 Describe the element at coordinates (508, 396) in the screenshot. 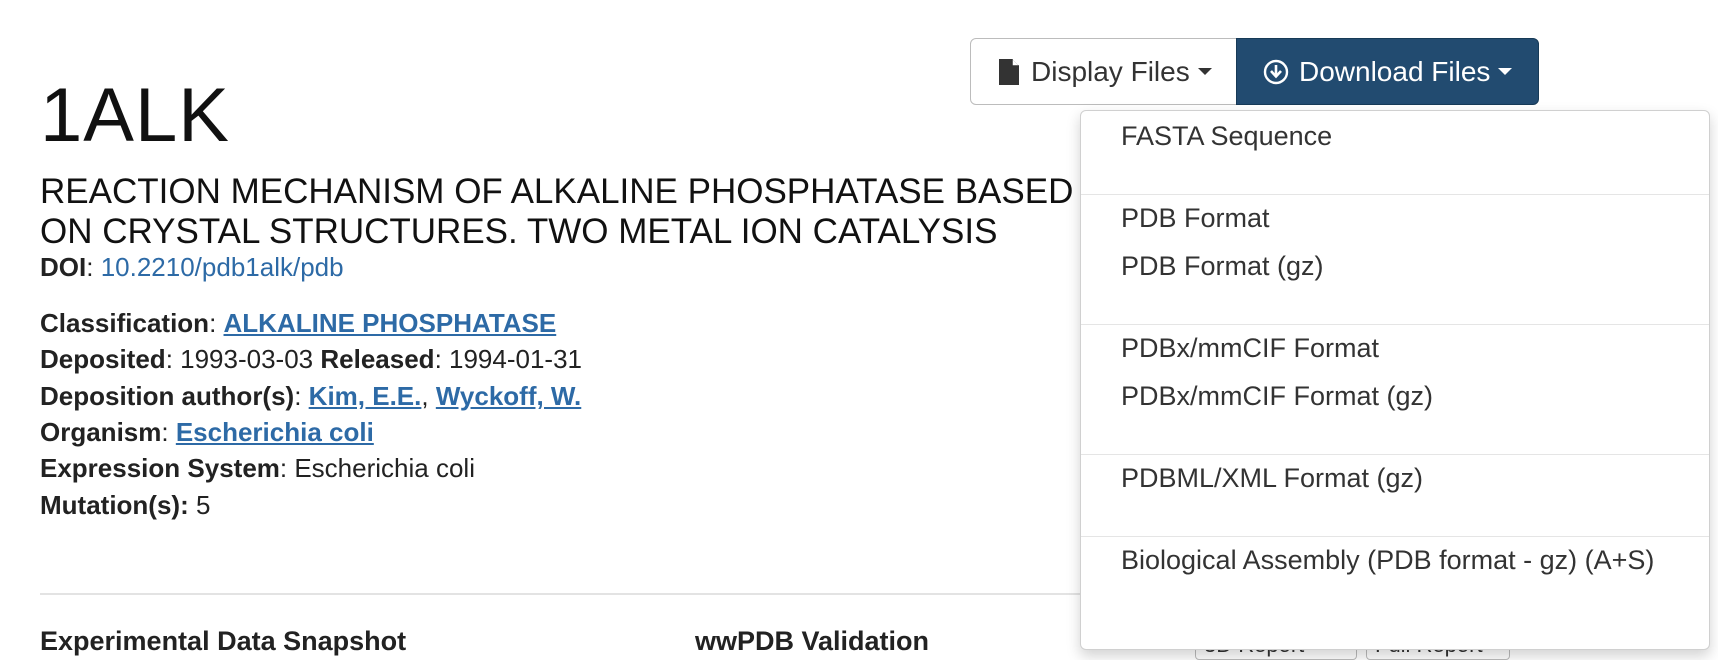

I see `author-link: Wyckoff, W.` at that location.